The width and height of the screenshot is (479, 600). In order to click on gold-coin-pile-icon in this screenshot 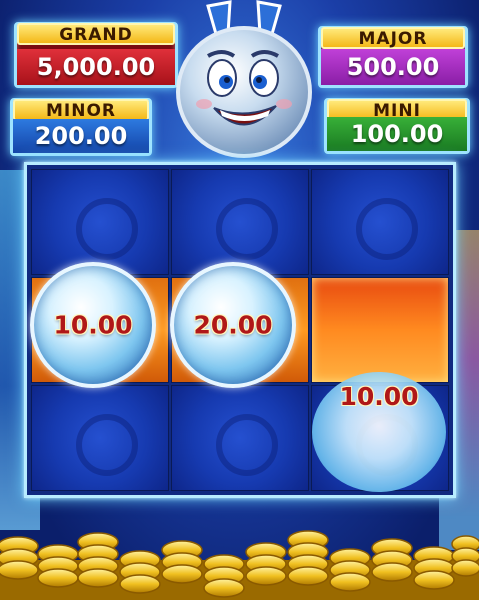, I will do `click(239, 565)`.